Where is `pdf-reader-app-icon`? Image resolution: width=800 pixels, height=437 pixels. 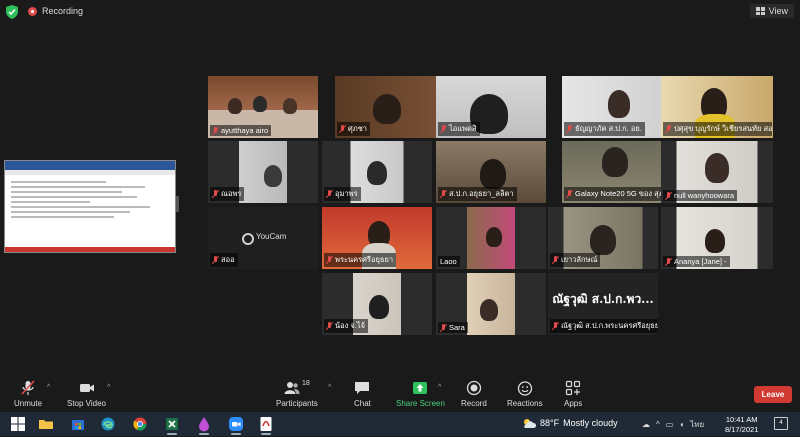
pdf-reader-app-icon is located at coordinates (266, 425).